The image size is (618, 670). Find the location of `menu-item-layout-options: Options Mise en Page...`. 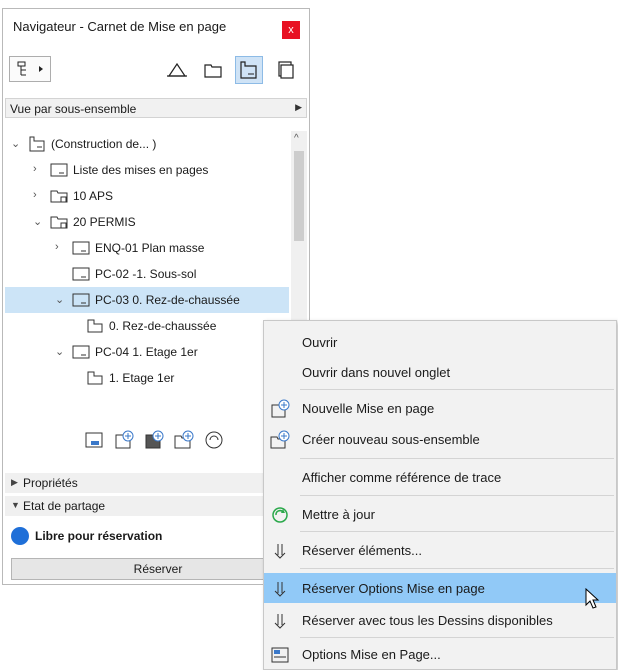

menu-item-layout-options: Options Mise en Page... is located at coordinates (440, 654).